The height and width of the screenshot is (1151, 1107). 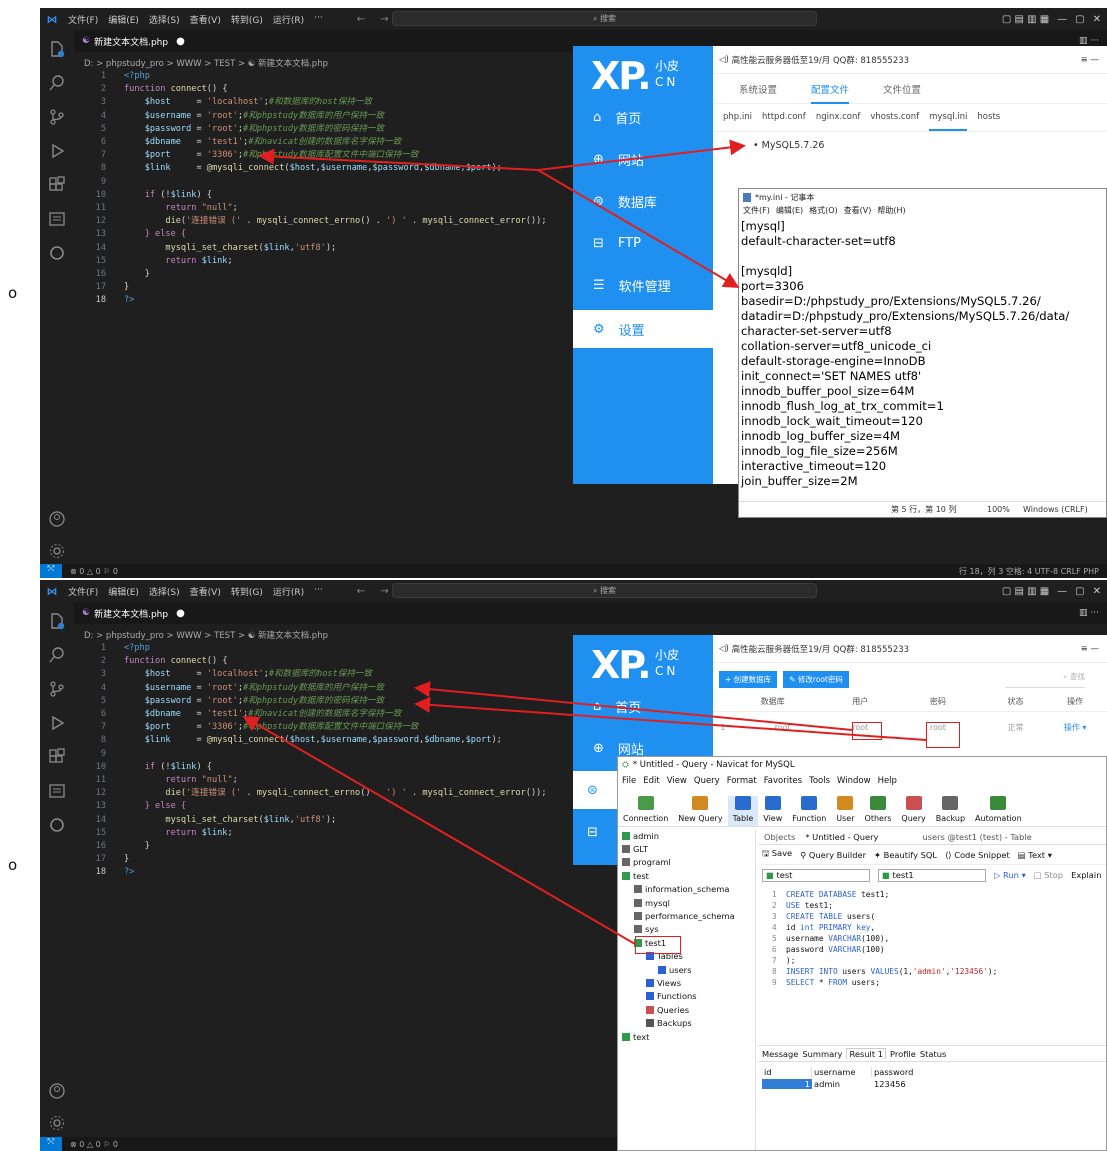 I want to click on nv-menu-help: Help, so click(x=887, y=781).